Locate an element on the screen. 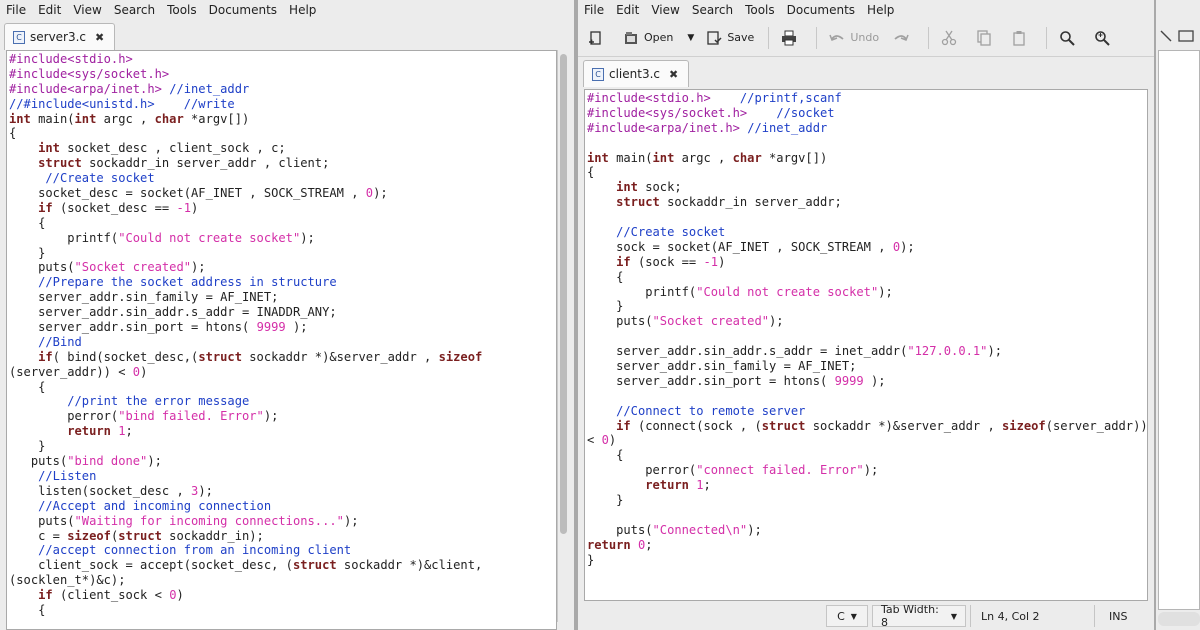 Image resolution: width=1200 pixels, height=630 pixels. code-line: #include<stdio.h> is located at coordinates (282, 59).